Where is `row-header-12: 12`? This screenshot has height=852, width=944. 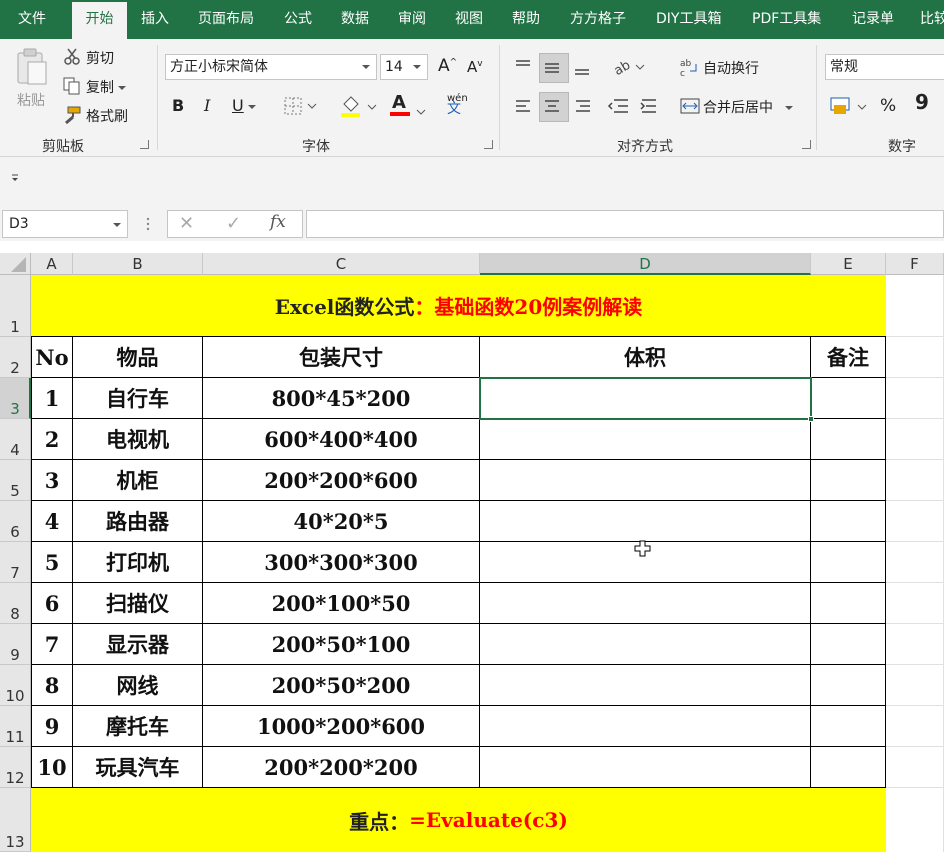 row-header-12: 12 is located at coordinates (15, 767).